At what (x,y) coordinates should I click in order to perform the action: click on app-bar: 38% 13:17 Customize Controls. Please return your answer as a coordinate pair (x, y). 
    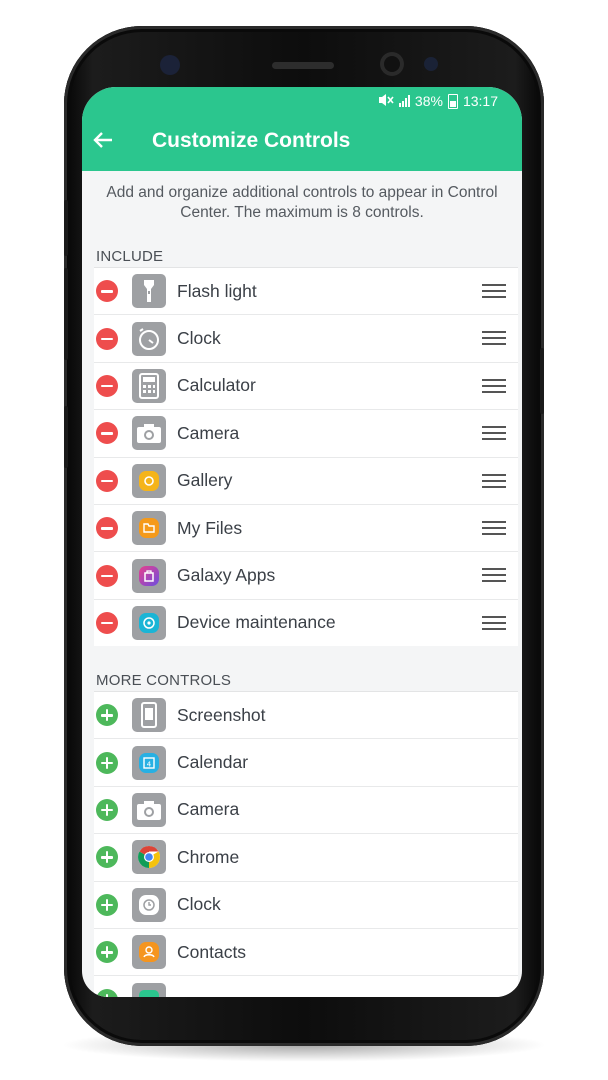
    Looking at the image, I should click on (302, 129).